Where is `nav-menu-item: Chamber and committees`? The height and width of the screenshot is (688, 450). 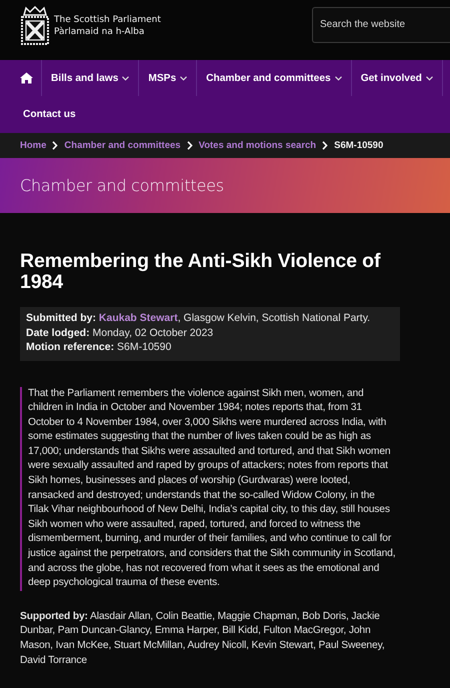
nav-menu-item: Chamber and committees is located at coordinates (274, 78).